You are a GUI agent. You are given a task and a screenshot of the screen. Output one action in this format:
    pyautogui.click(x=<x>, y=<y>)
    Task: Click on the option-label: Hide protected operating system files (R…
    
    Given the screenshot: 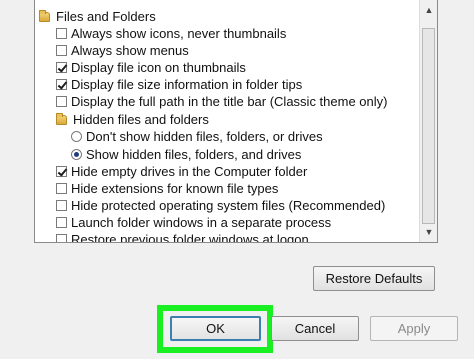 What is the action you would take?
    pyautogui.click(x=228, y=205)
    